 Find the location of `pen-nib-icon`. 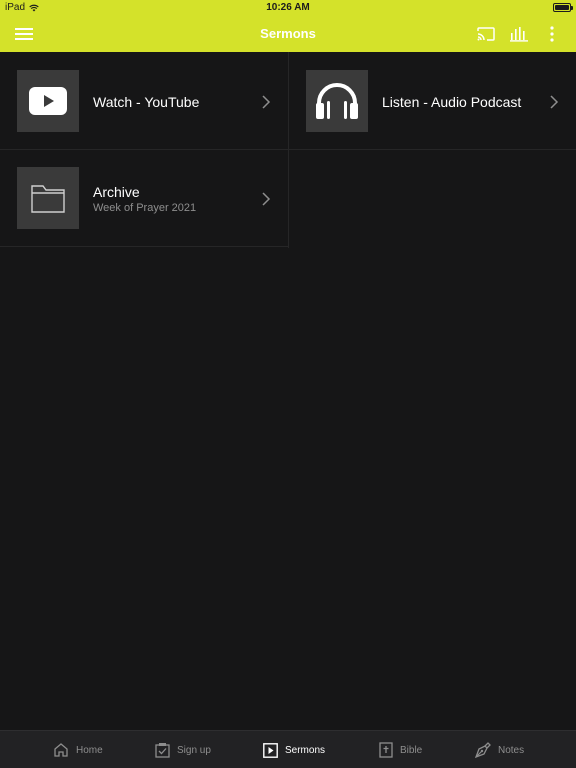

pen-nib-icon is located at coordinates (483, 750).